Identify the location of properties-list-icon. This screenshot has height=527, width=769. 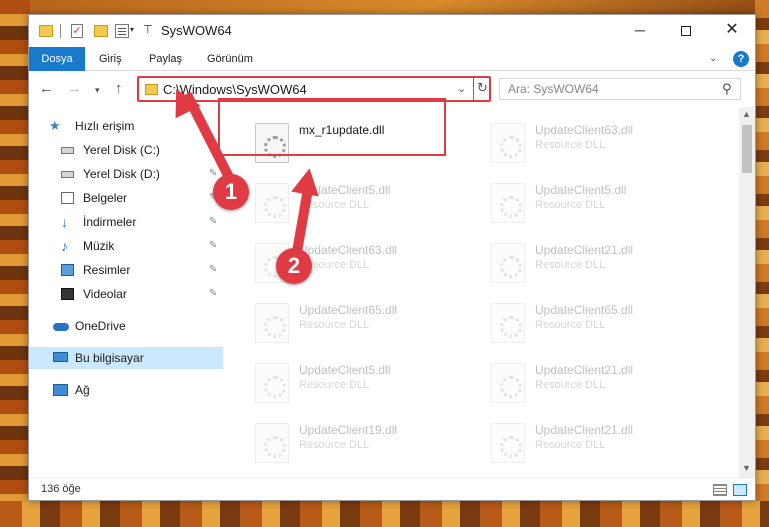
(122, 31).